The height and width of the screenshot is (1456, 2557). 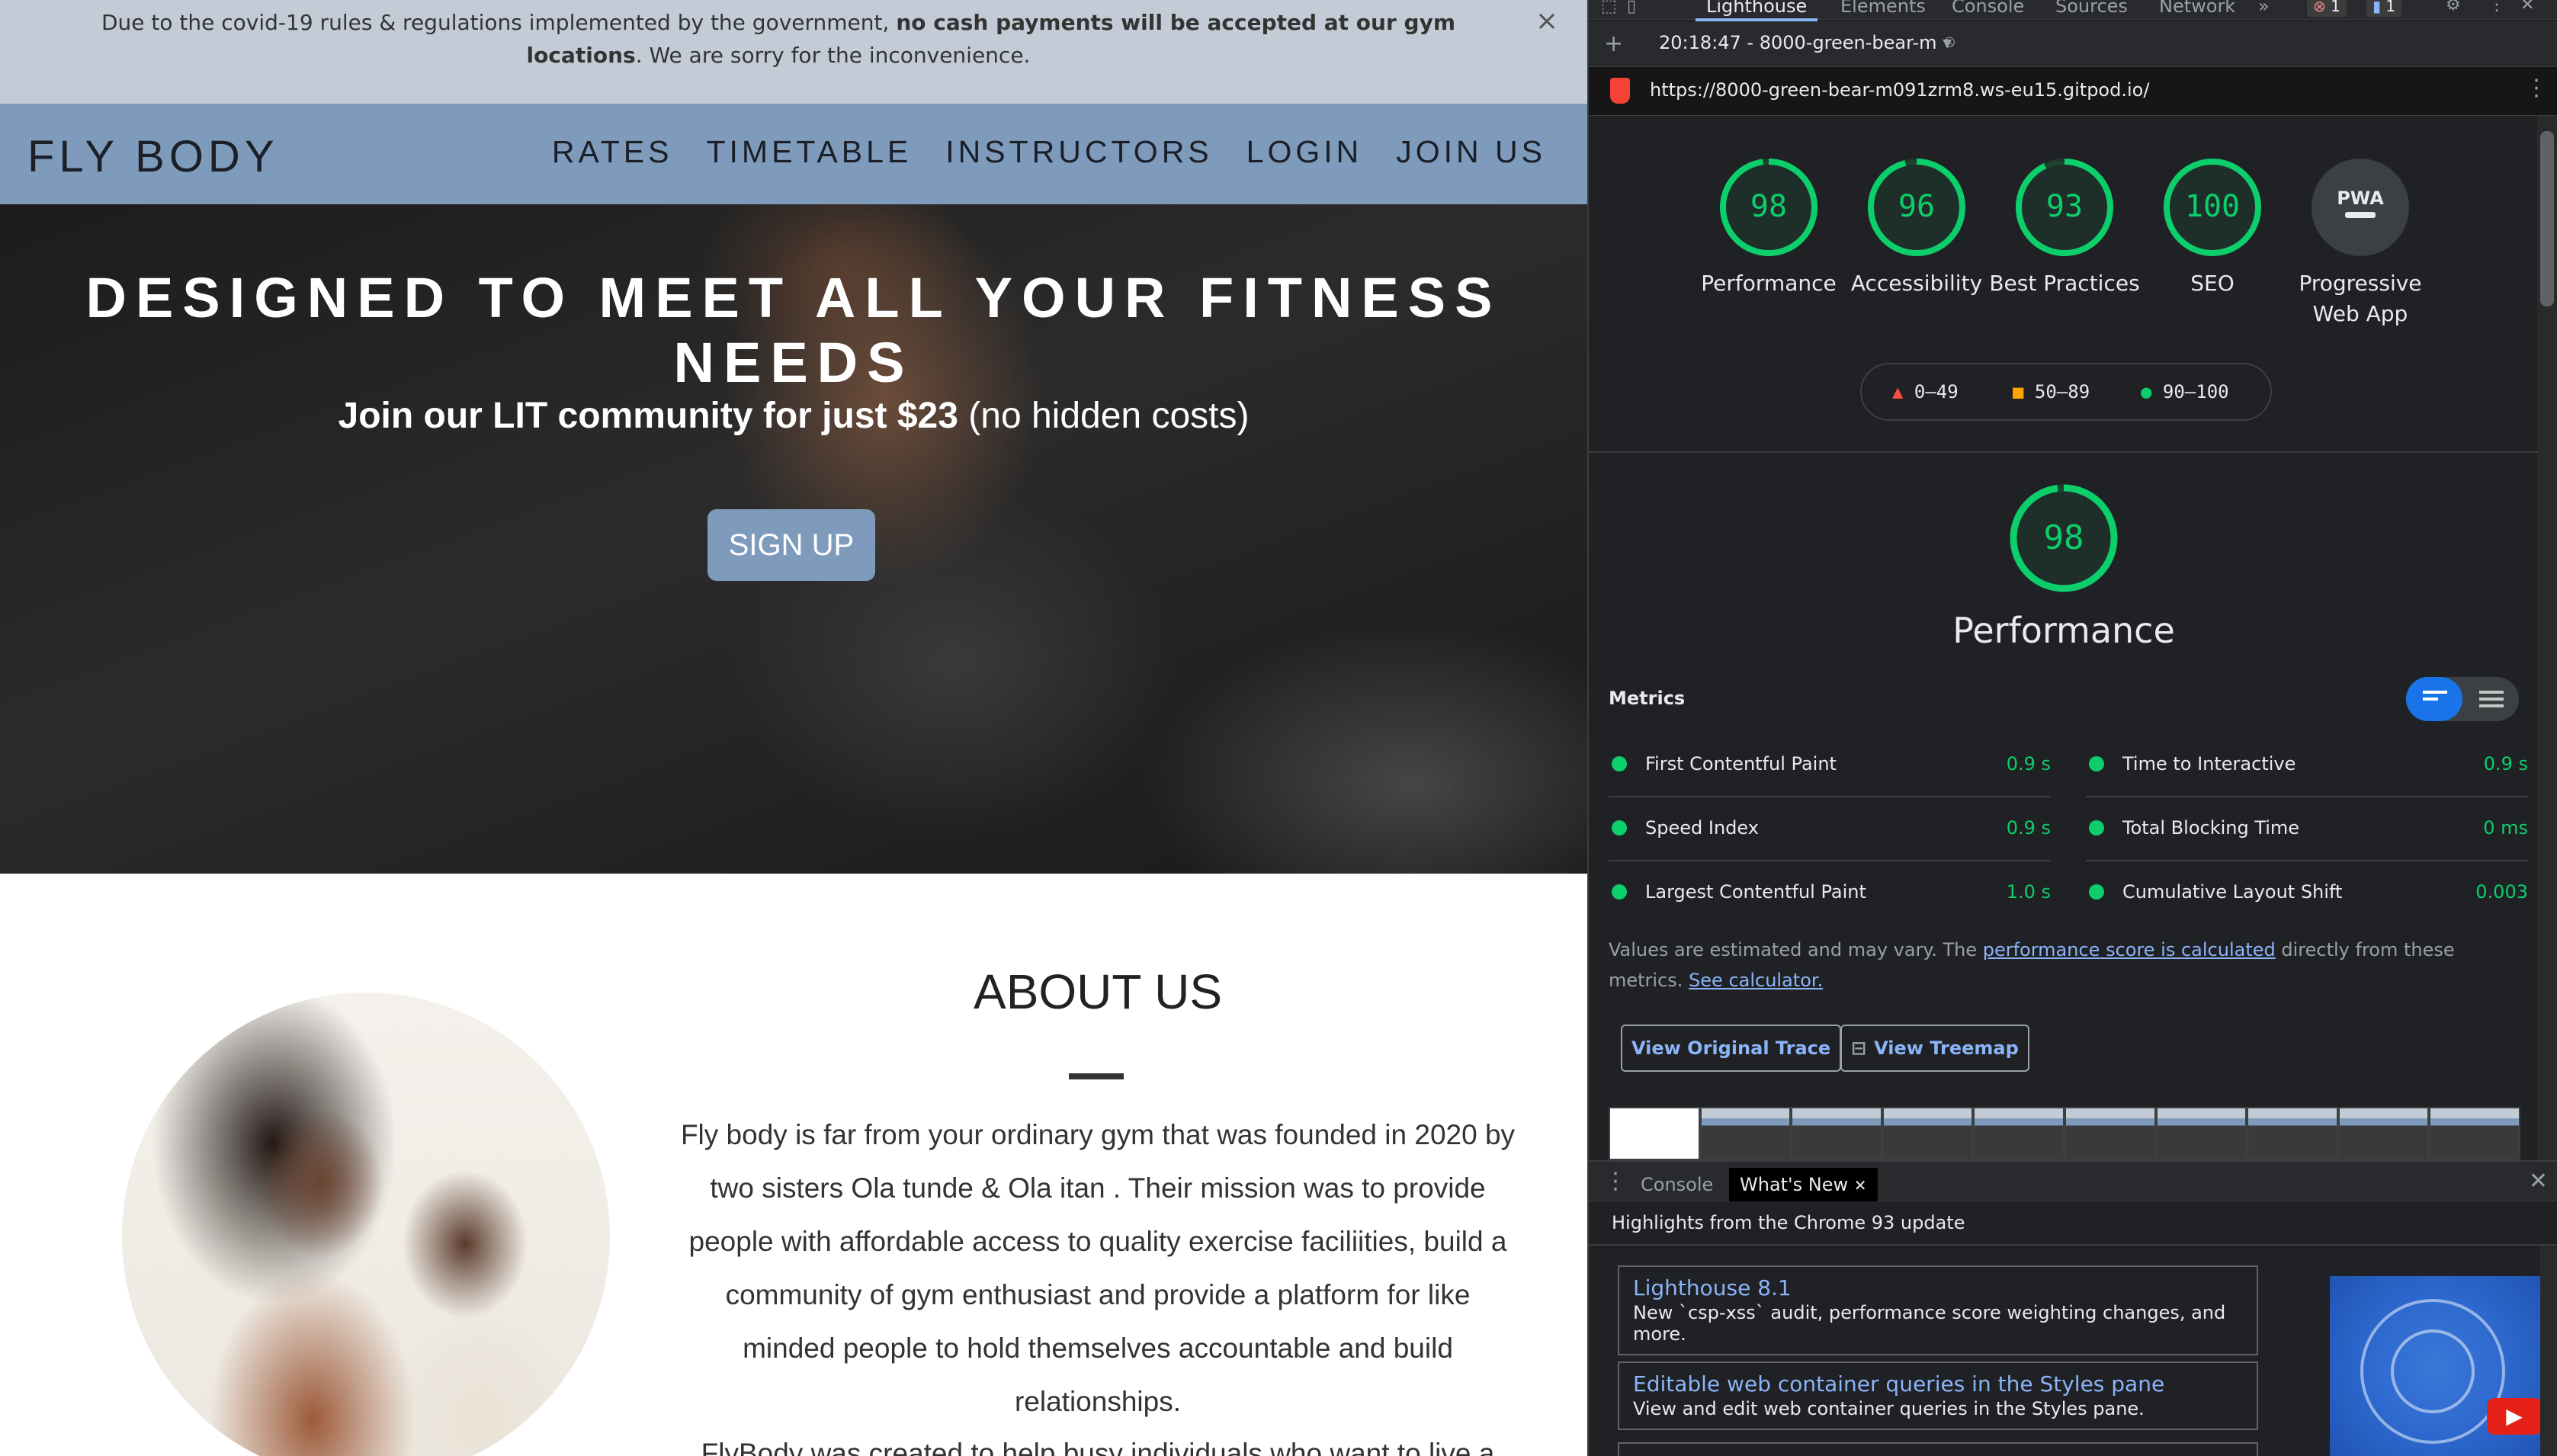 I want to click on report-scrollbar, so click(x=2547, y=638).